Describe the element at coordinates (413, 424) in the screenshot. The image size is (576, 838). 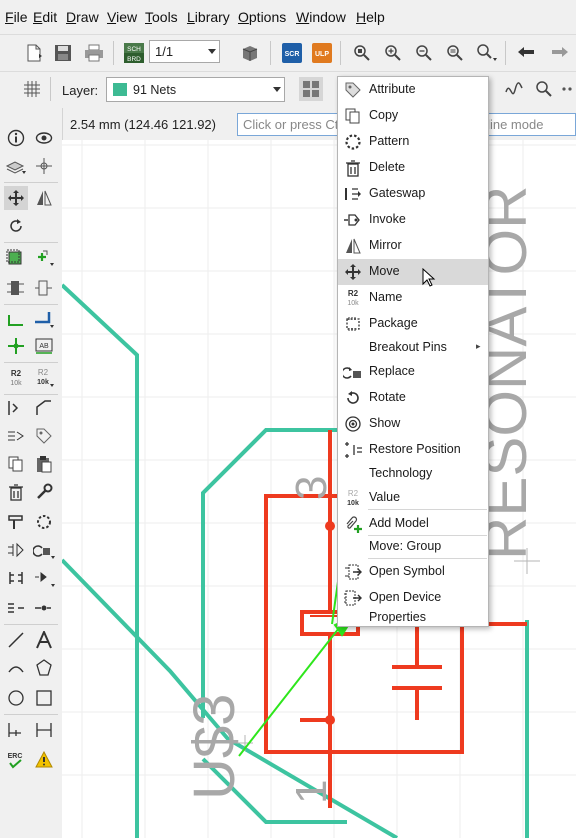
I see `menu-item-show: Show` at that location.